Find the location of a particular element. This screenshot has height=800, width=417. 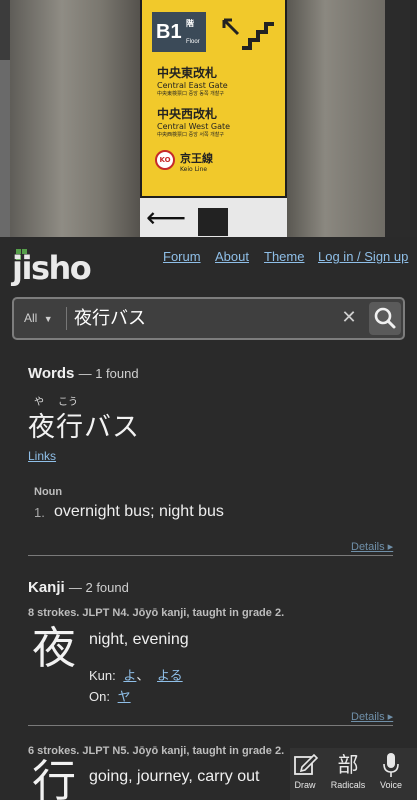

search-button is located at coordinates (385, 318).